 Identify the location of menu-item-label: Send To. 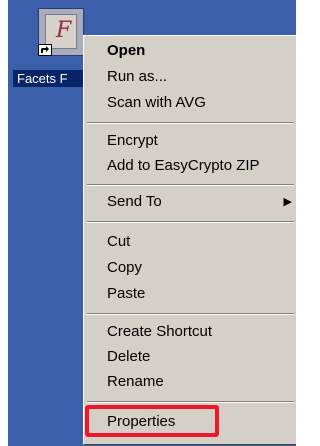
(134, 201).